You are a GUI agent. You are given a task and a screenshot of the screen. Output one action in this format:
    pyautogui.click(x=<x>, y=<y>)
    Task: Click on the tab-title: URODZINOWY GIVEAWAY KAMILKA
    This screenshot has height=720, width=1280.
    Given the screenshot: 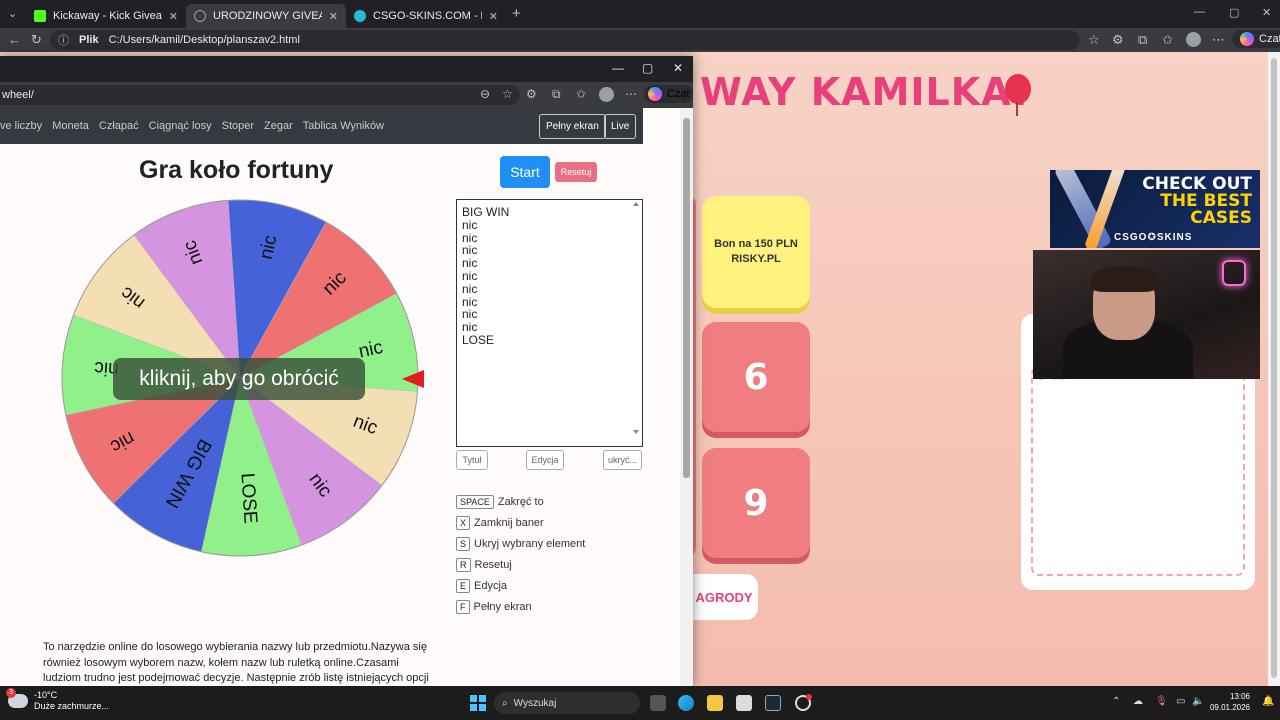 What is the action you would take?
    pyautogui.click(x=267, y=16)
    